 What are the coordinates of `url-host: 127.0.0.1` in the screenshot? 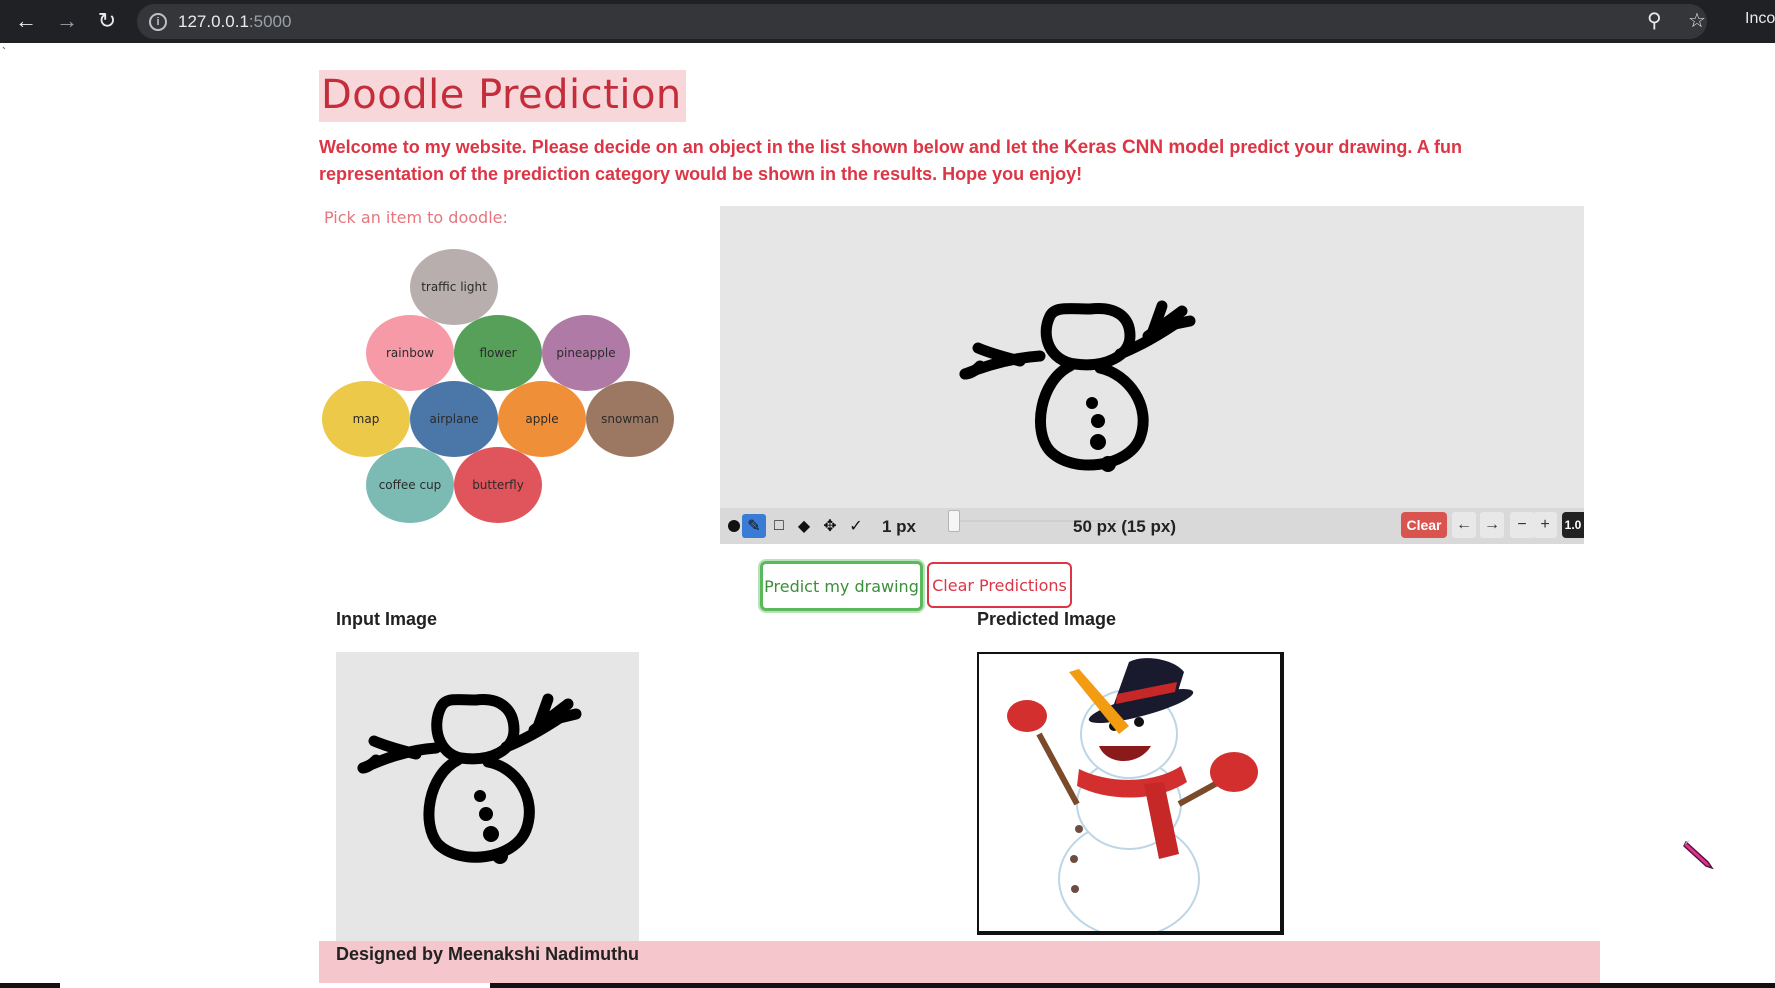 It's located at (213, 21).